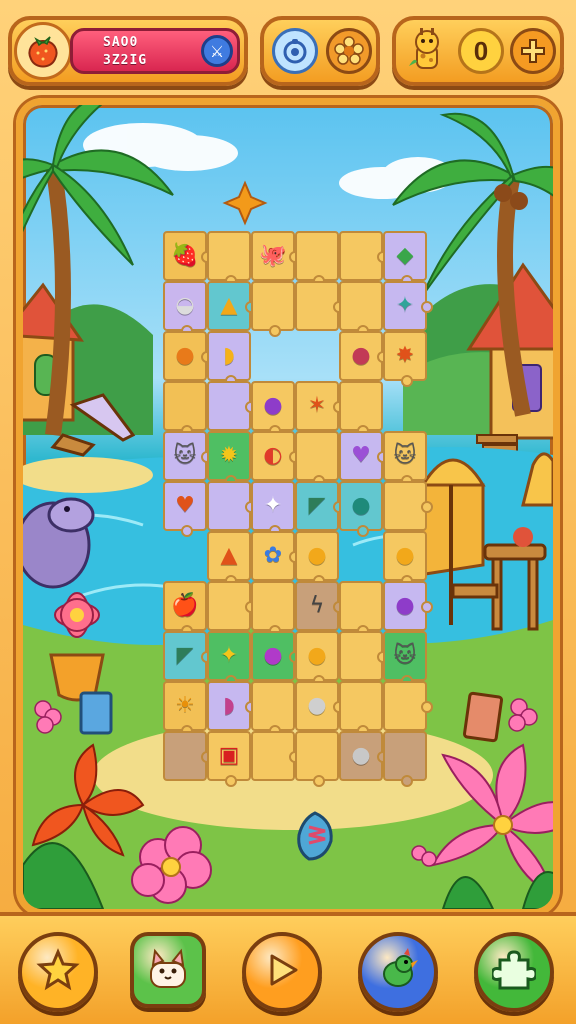 Image resolution: width=576 pixels, height=1024 pixels. What do you see at coordinates (317, 505) in the screenshot?
I see `tile-symbol: ◤` at bounding box center [317, 505].